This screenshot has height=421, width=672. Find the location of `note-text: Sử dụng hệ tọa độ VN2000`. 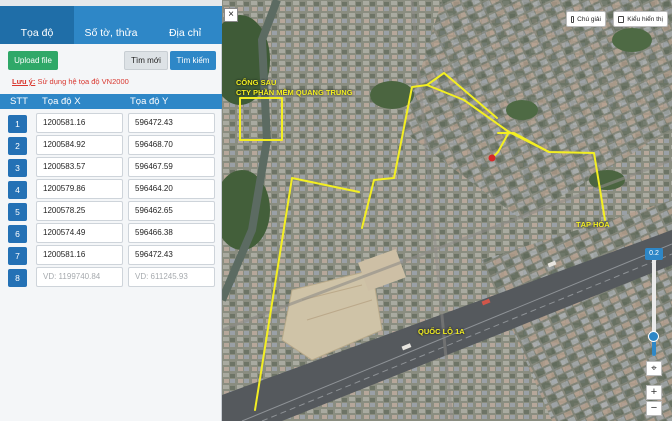

note-text: Sử dụng hệ tọa độ VN2000 is located at coordinates (82, 81).